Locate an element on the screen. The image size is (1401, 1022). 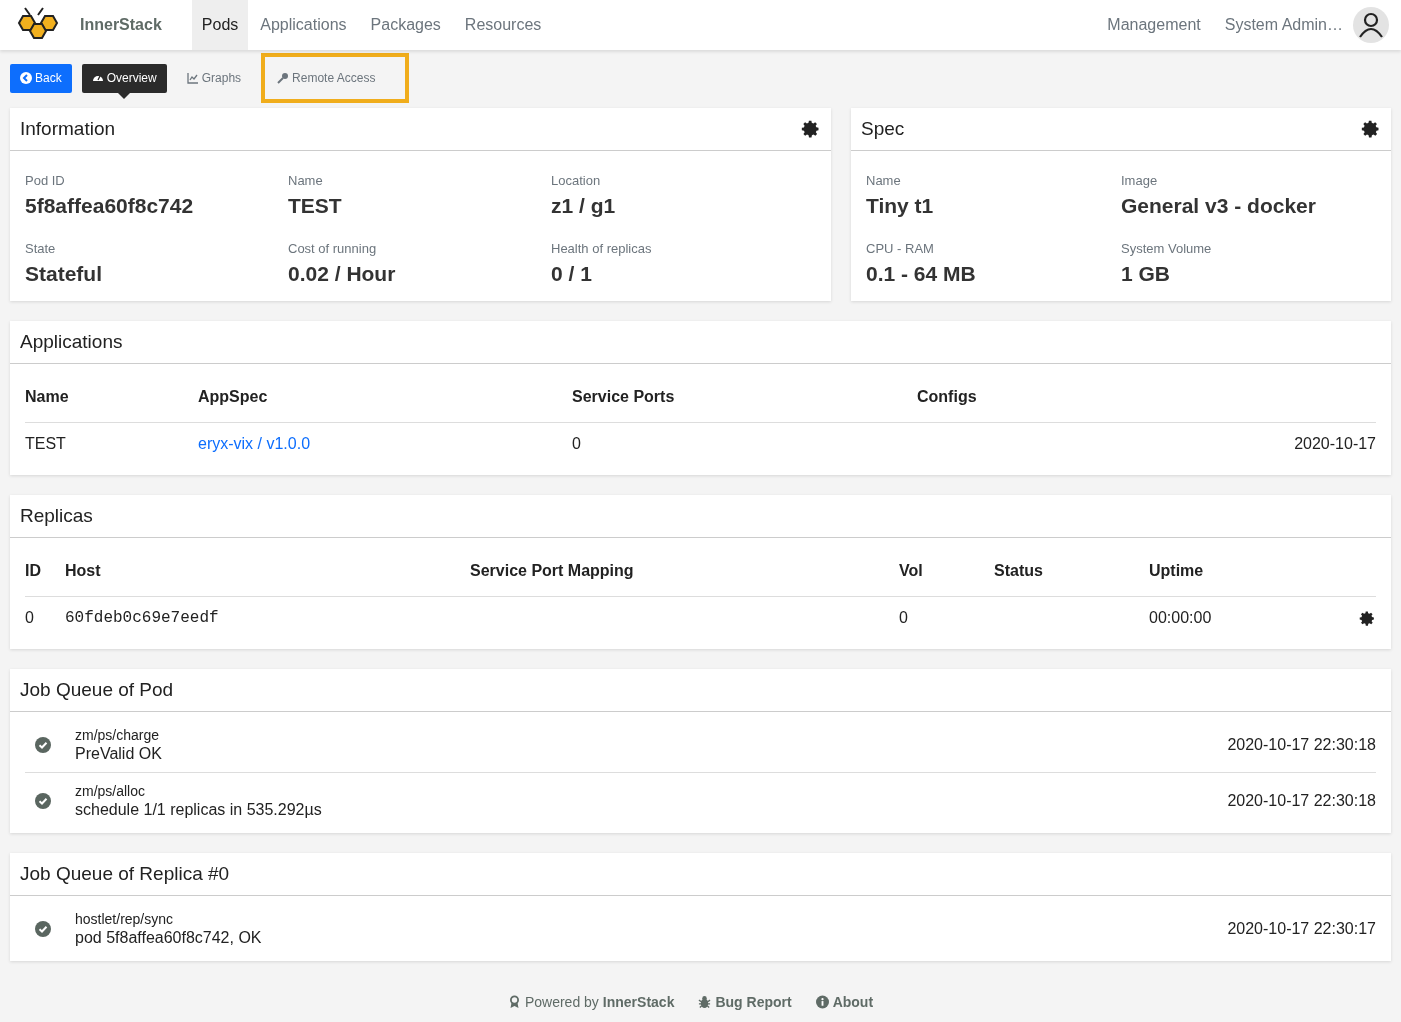
sub-tab: Graphs is located at coordinates (214, 78).